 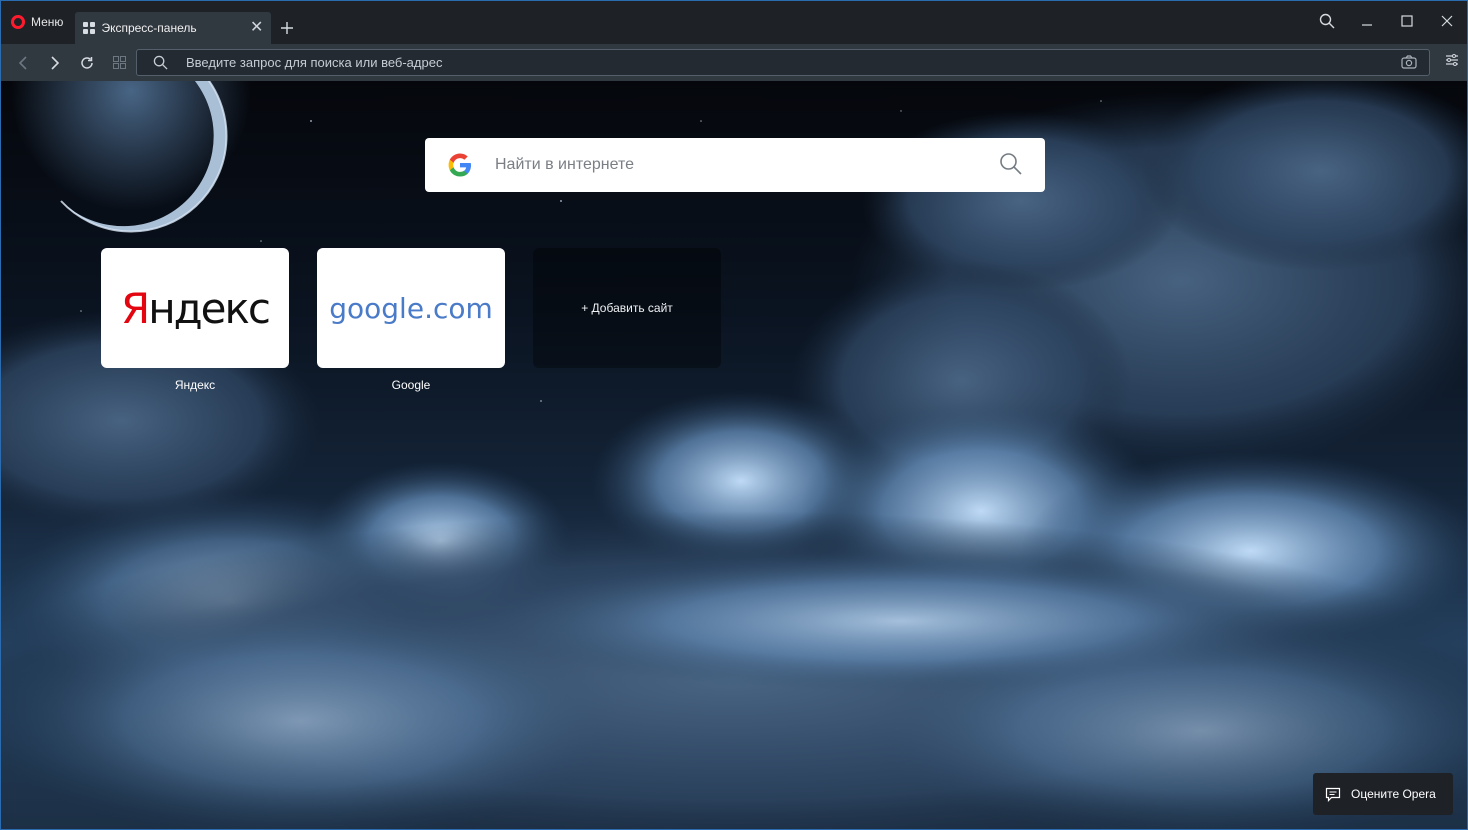 I want to click on maximize-button, so click(x=1407, y=21).